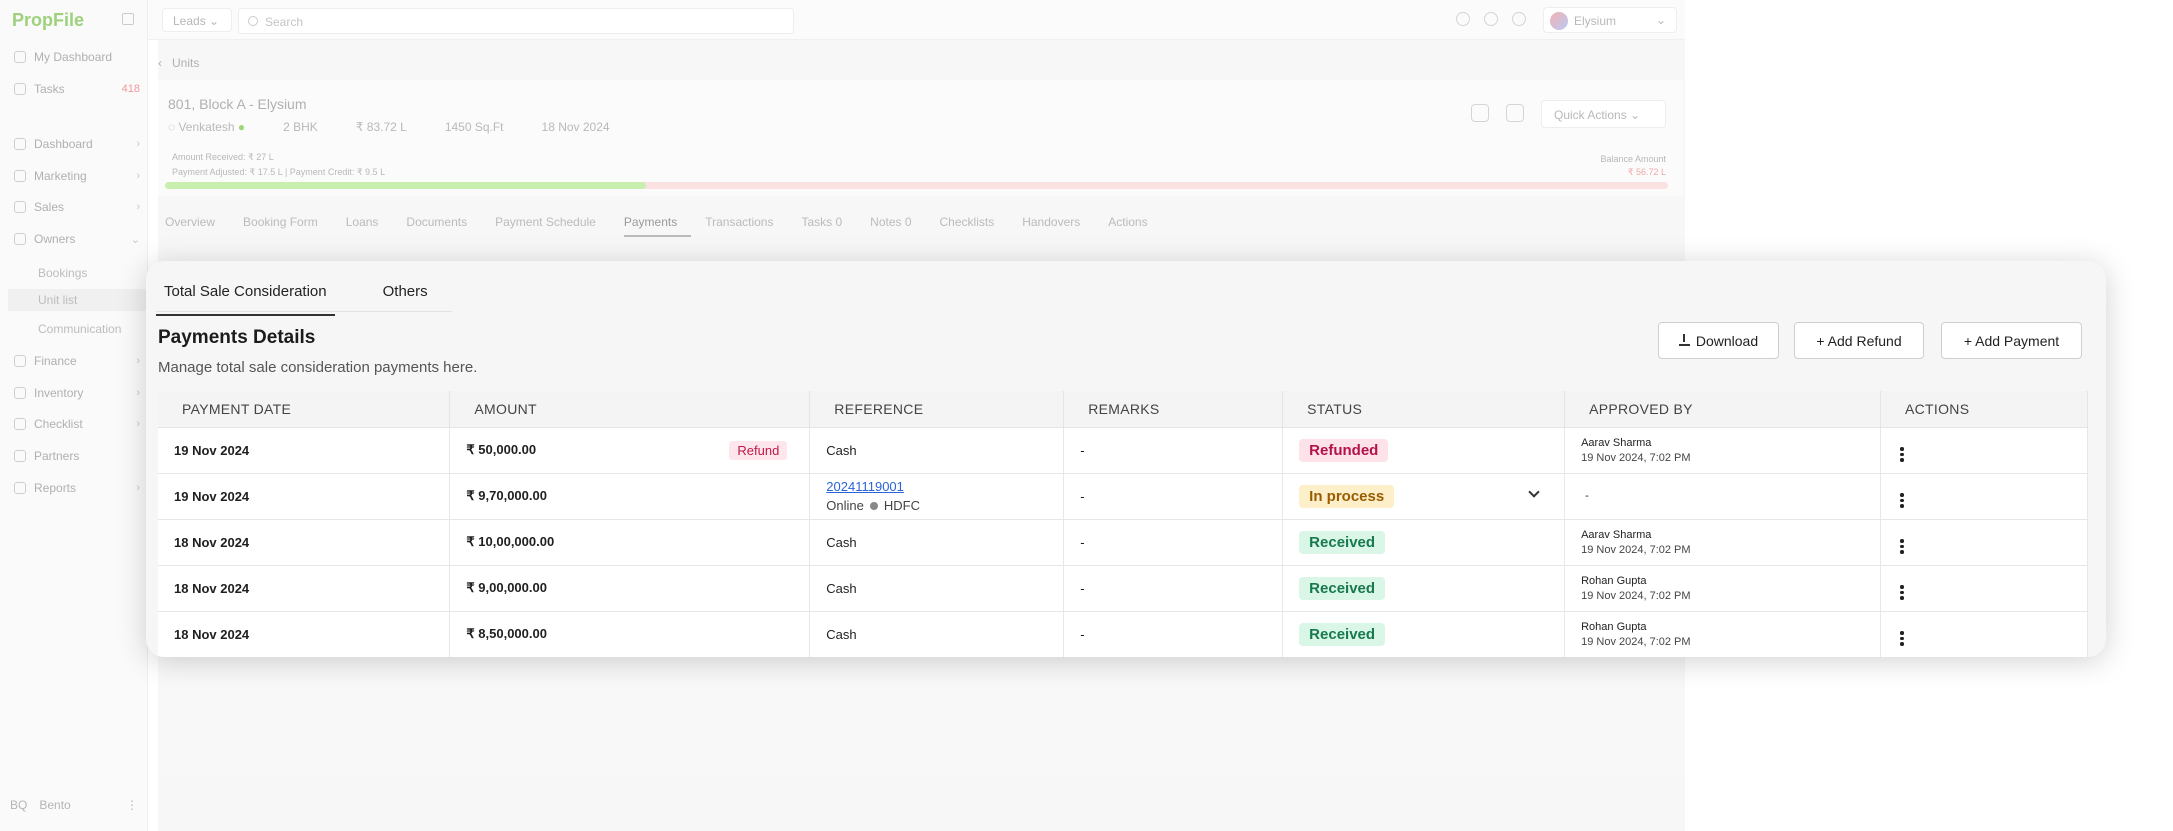 This screenshot has width=2173, height=831. Describe the element at coordinates (1515, 113) in the screenshot. I see `whatsapp-icon` at that location.